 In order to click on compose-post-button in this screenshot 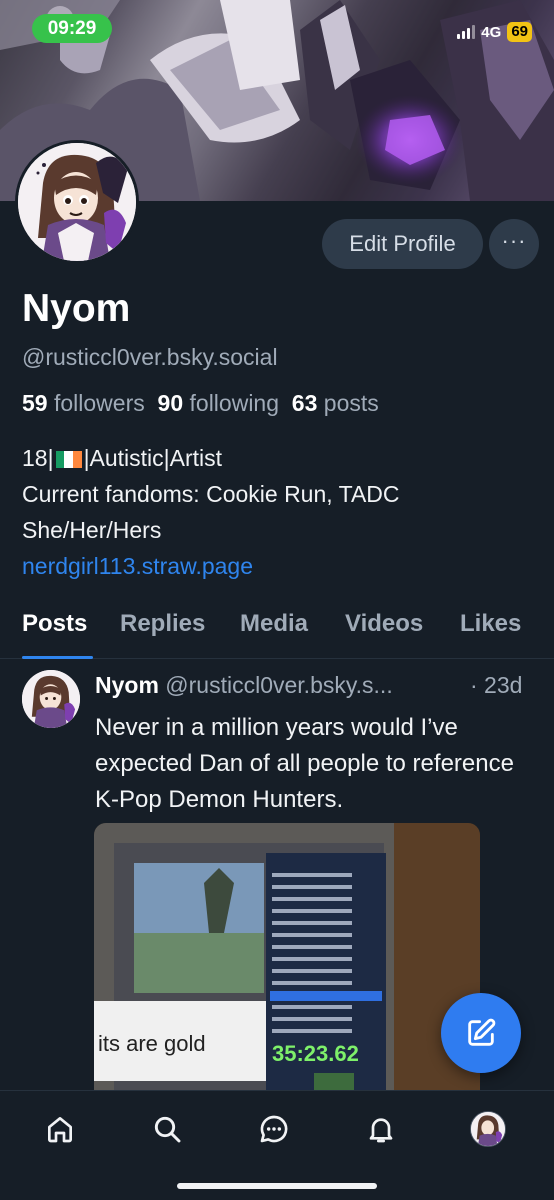, I will do `click(481, 1033)`.